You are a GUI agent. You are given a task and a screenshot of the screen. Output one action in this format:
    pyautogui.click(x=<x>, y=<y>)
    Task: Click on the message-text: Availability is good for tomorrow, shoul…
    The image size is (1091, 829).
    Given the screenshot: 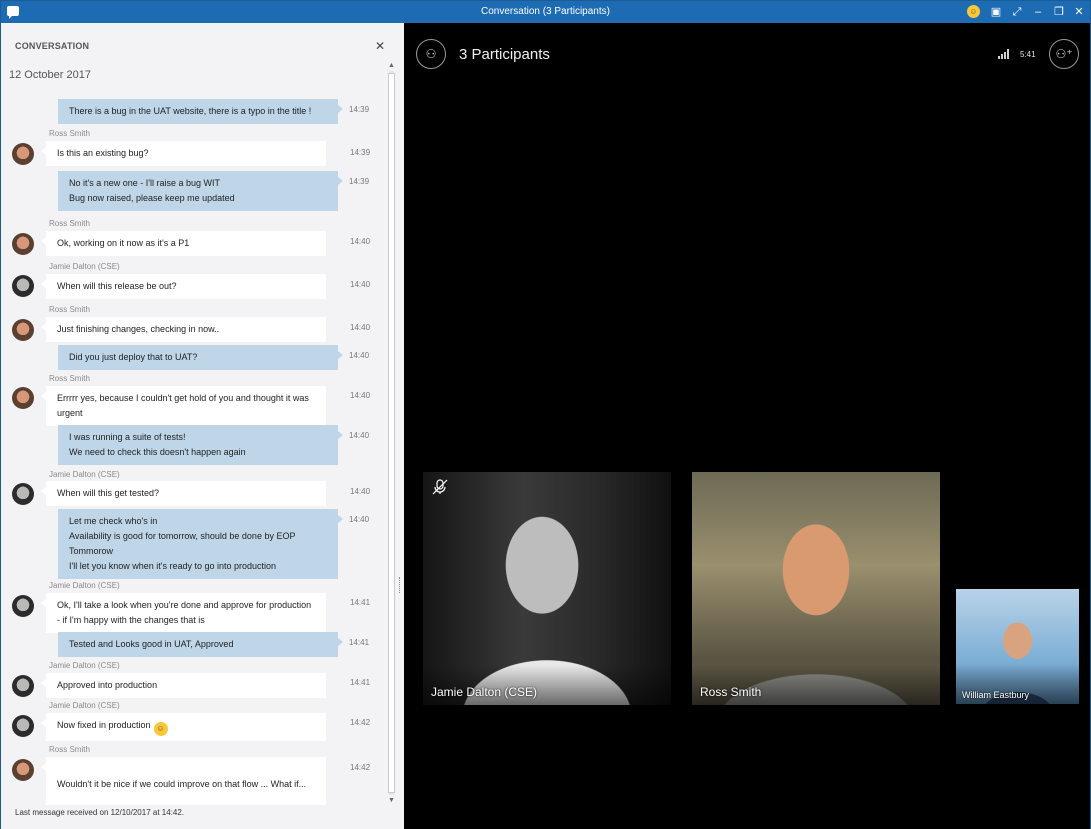 What is the action you would take?
    pyautogui.click(x=182, y=543)
    